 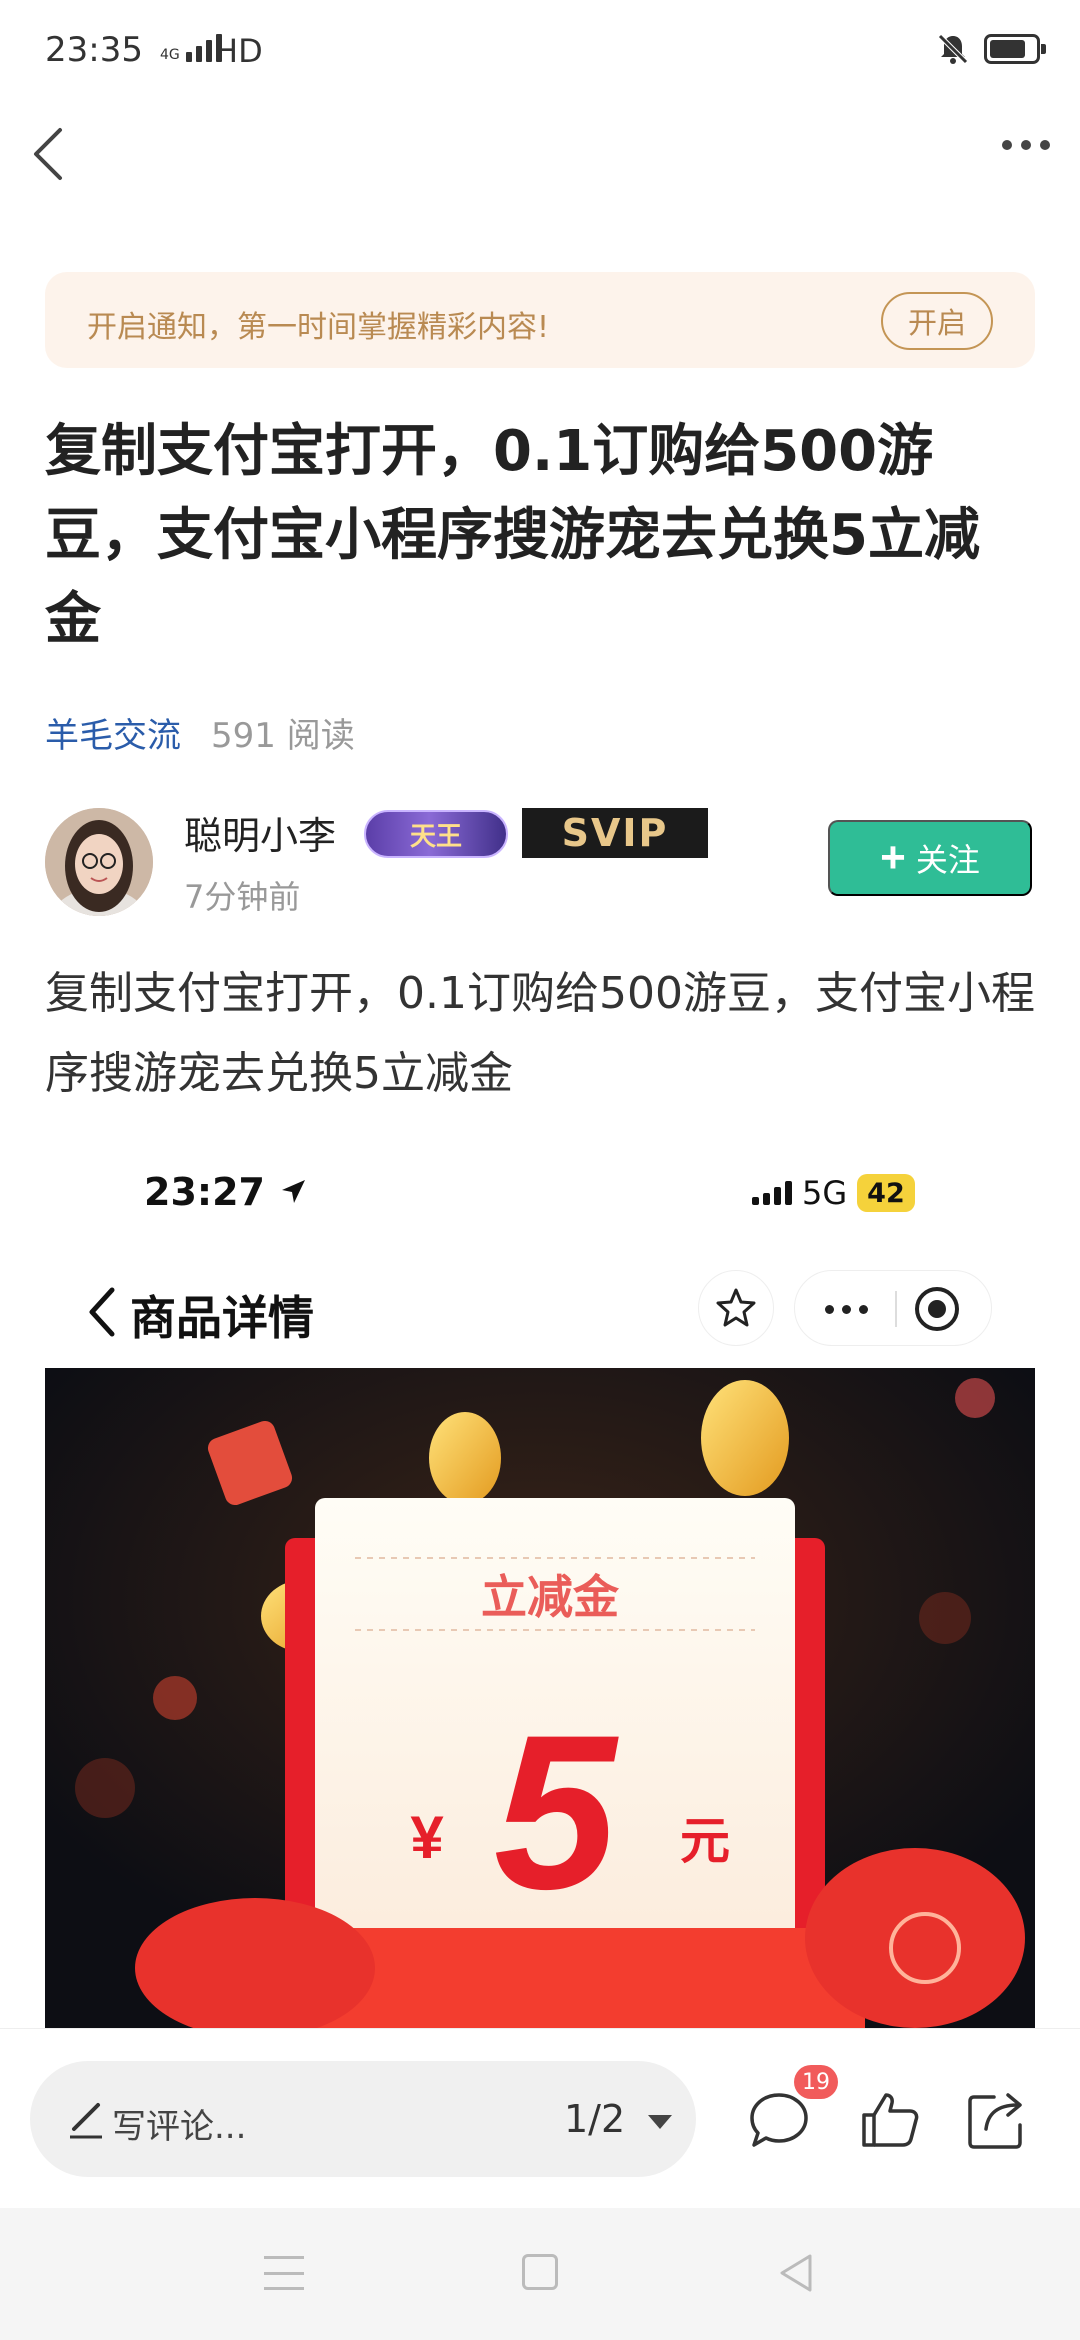 What do you see at coordinates (242, 897) in the screenshot?
I see `post-time: 7分钟前` at bounding box center [242, 897].